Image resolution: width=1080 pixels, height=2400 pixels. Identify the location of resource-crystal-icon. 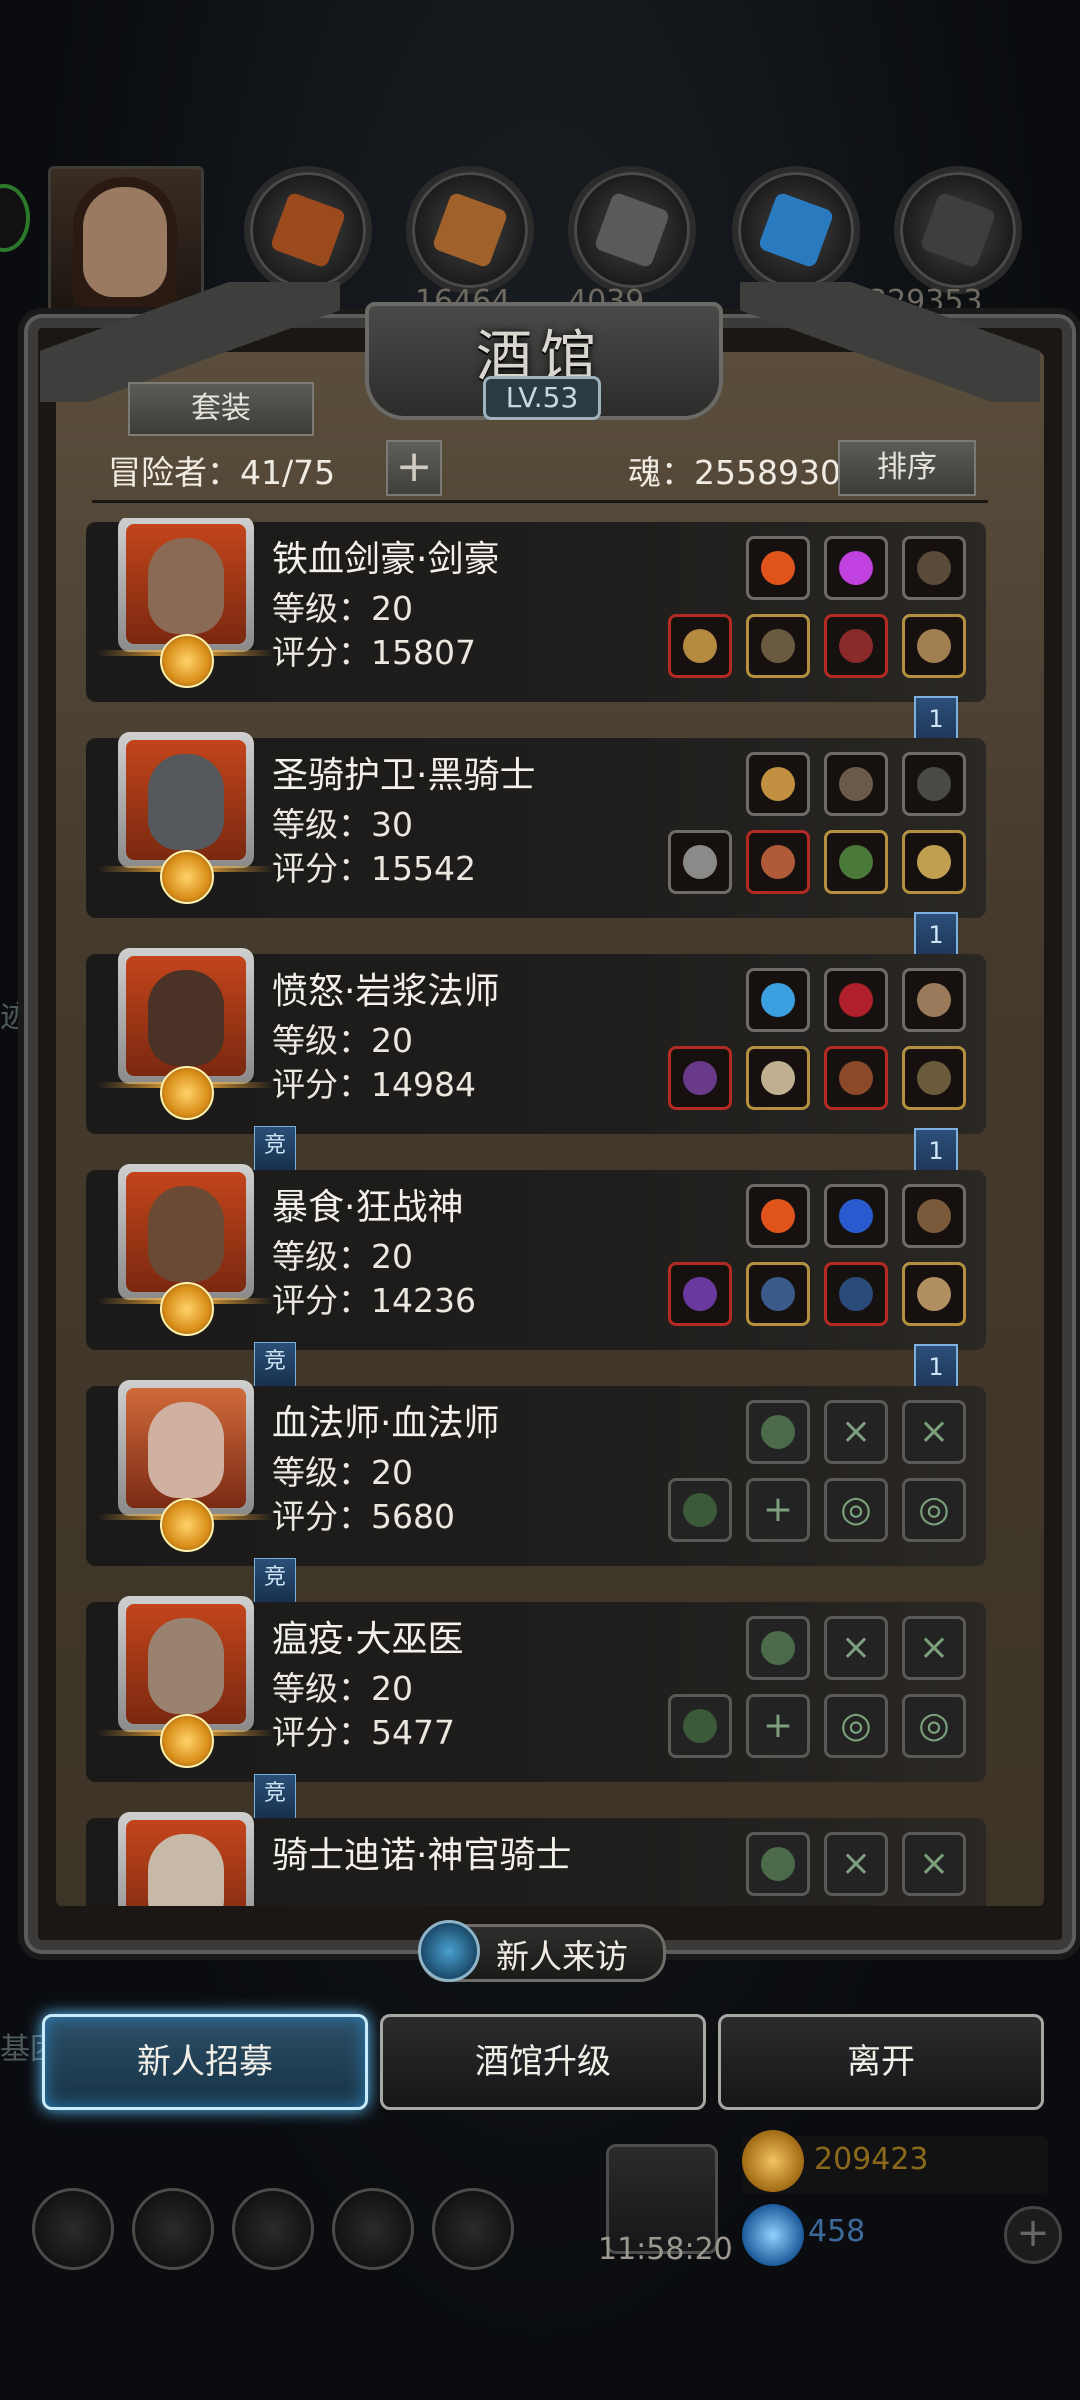
(796, 230).